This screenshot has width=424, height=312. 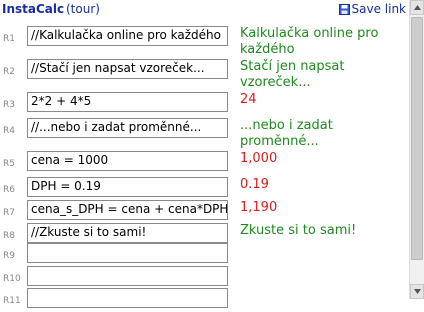 What do you see at coordinates (127, 161) in the screenshot?
I see `formula-input: cena = 1000` at bounding box center [127, 161].